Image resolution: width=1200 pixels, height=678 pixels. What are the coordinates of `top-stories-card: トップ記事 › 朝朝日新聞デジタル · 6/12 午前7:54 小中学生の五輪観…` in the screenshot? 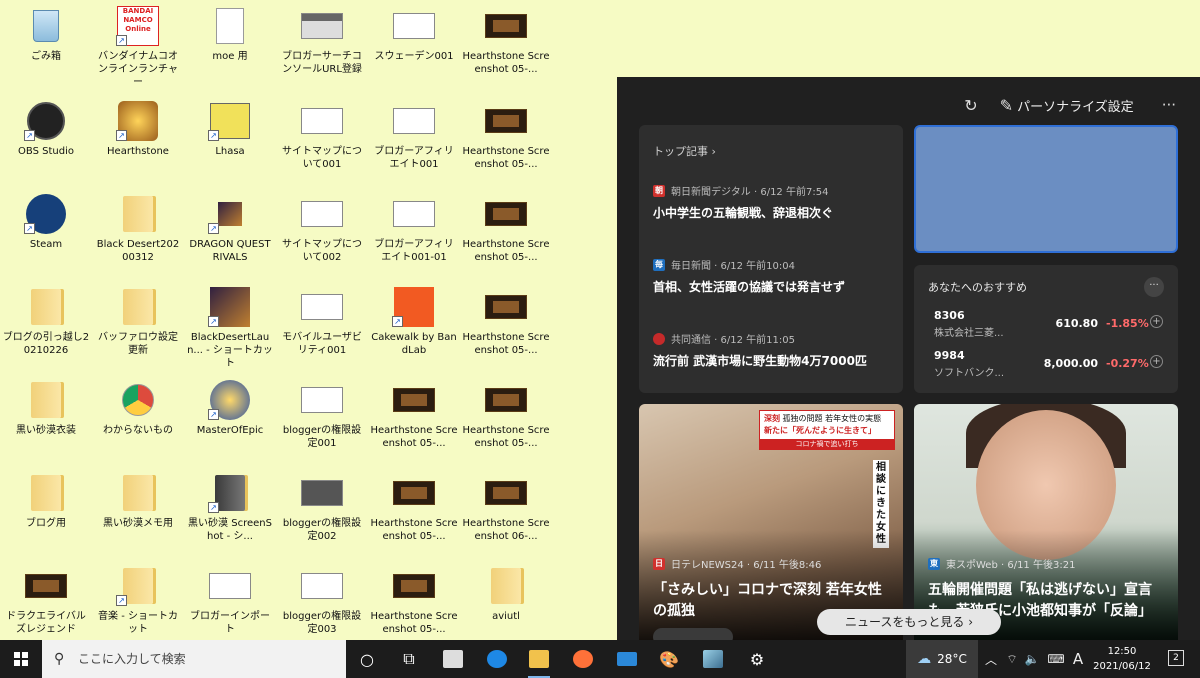 It's located at (771, 259).